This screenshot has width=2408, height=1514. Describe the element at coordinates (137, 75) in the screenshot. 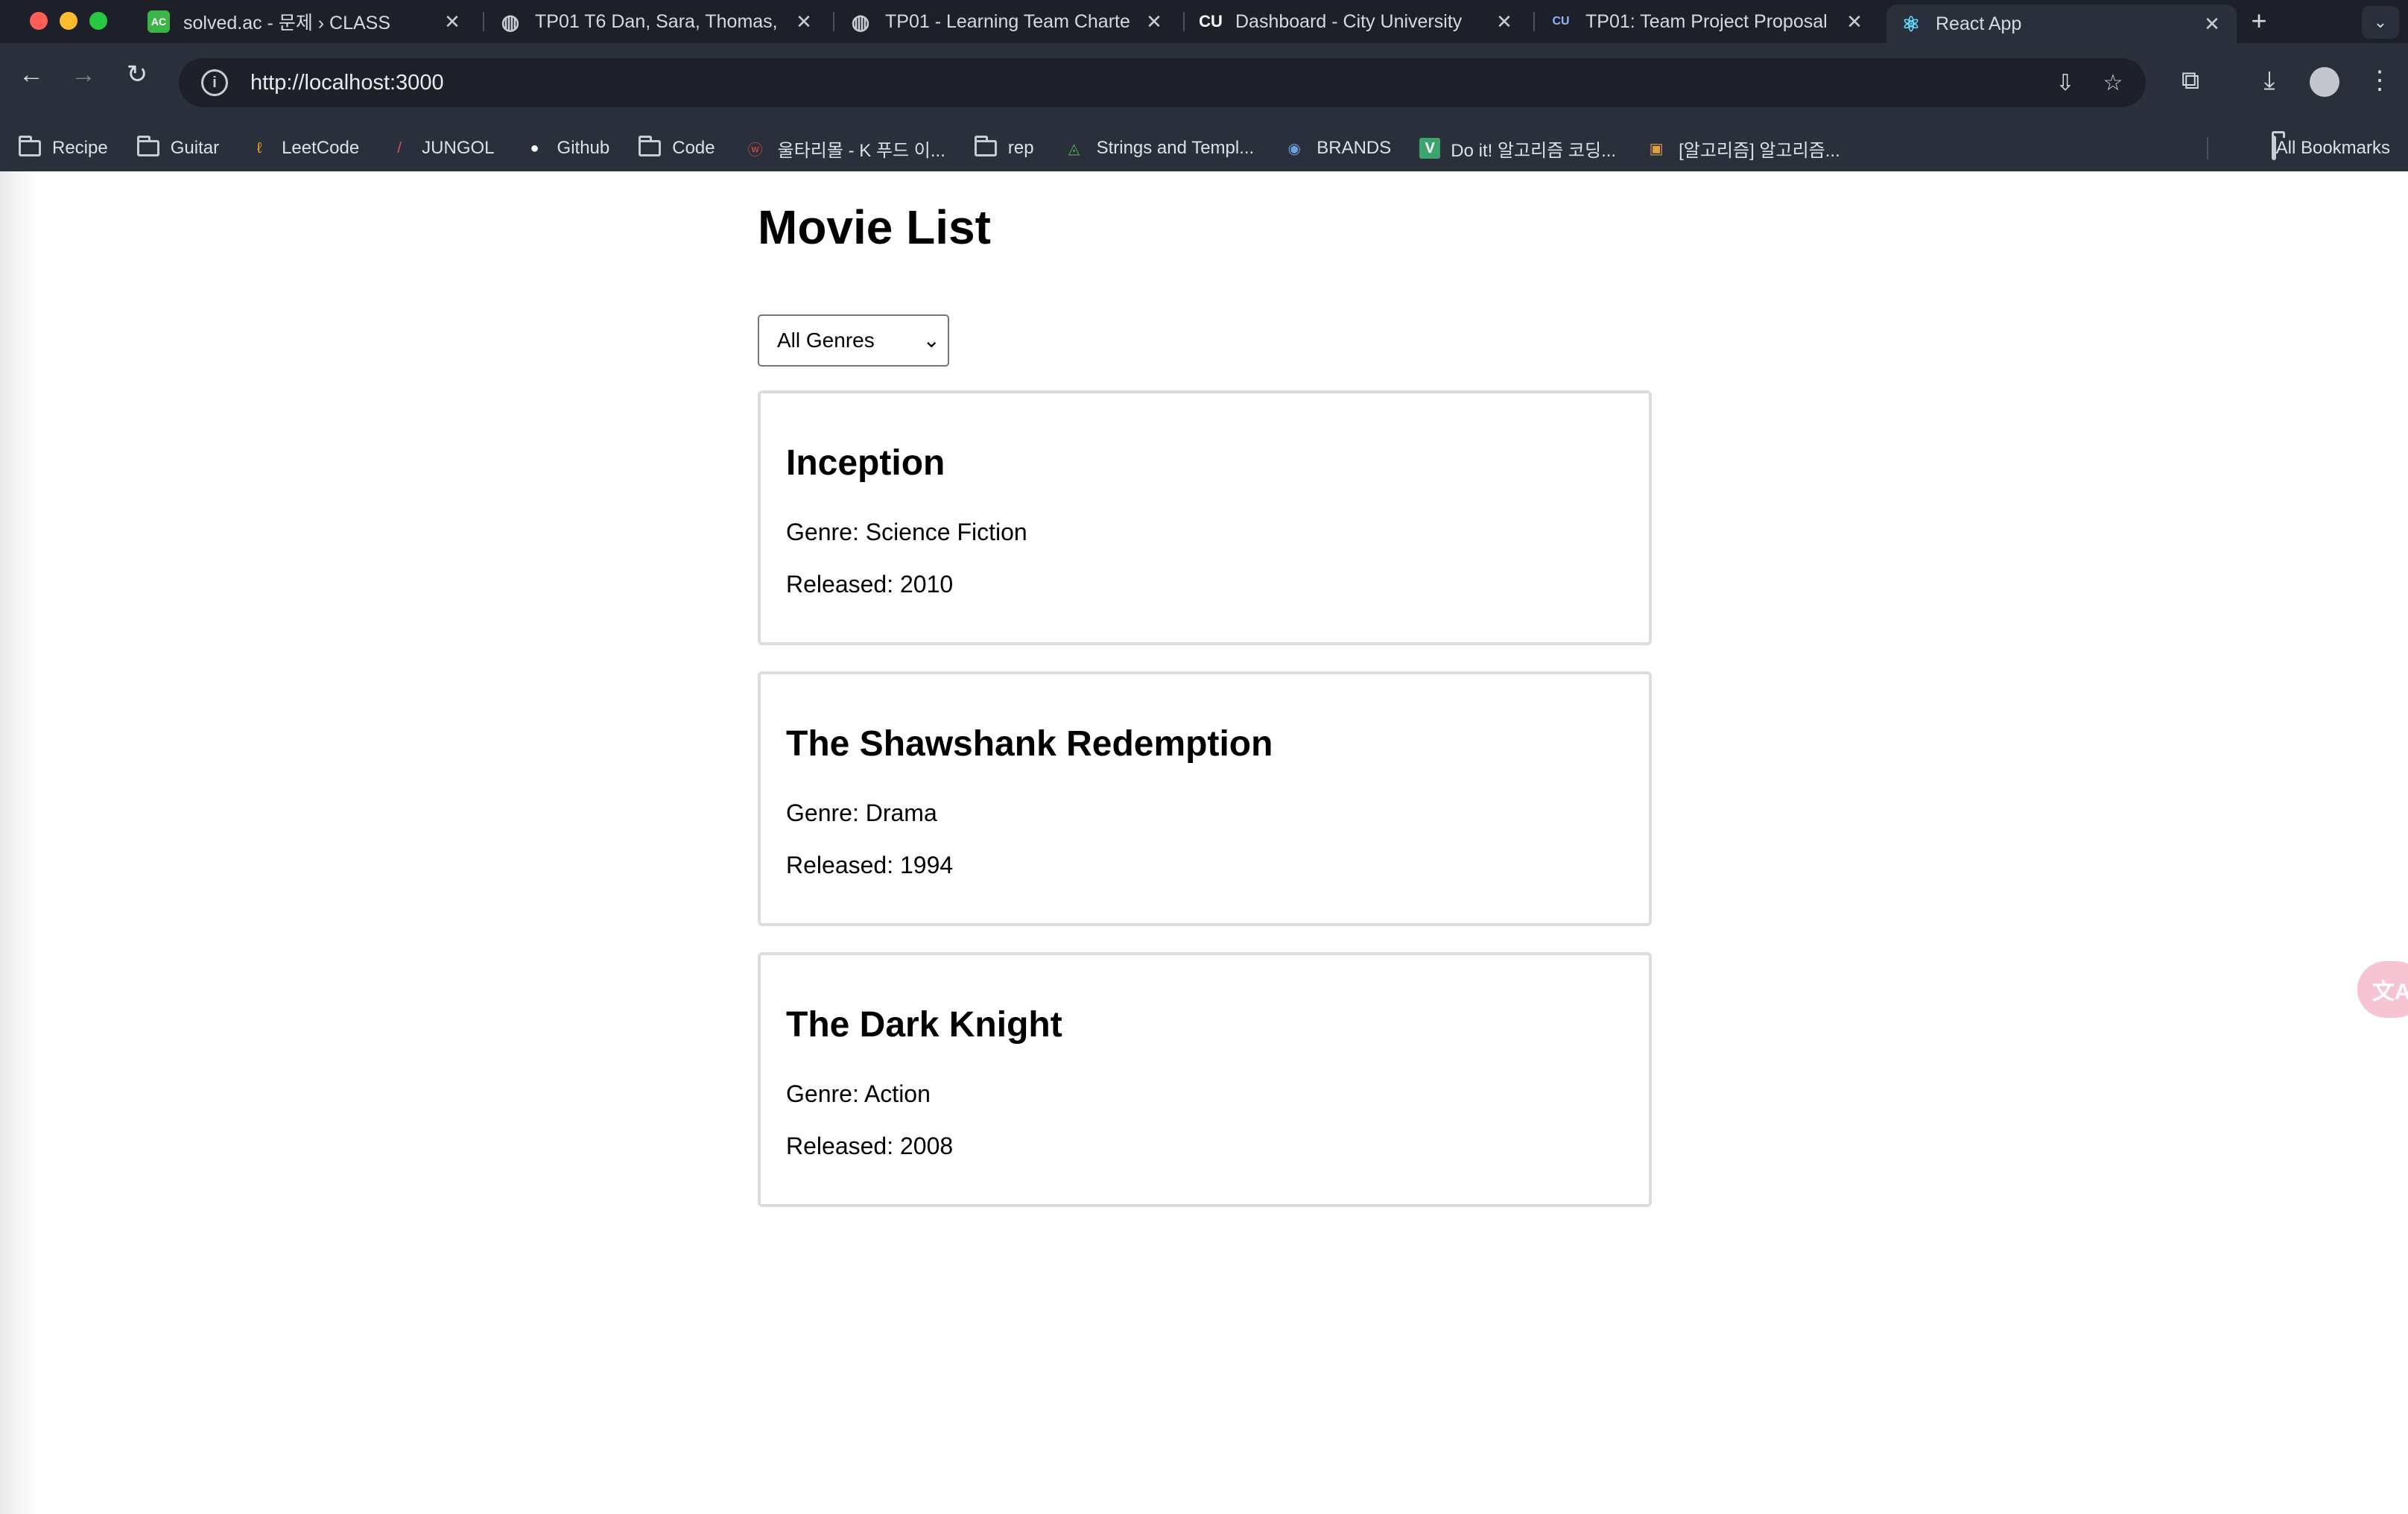

I see `reload-icon: ↻` at that location.